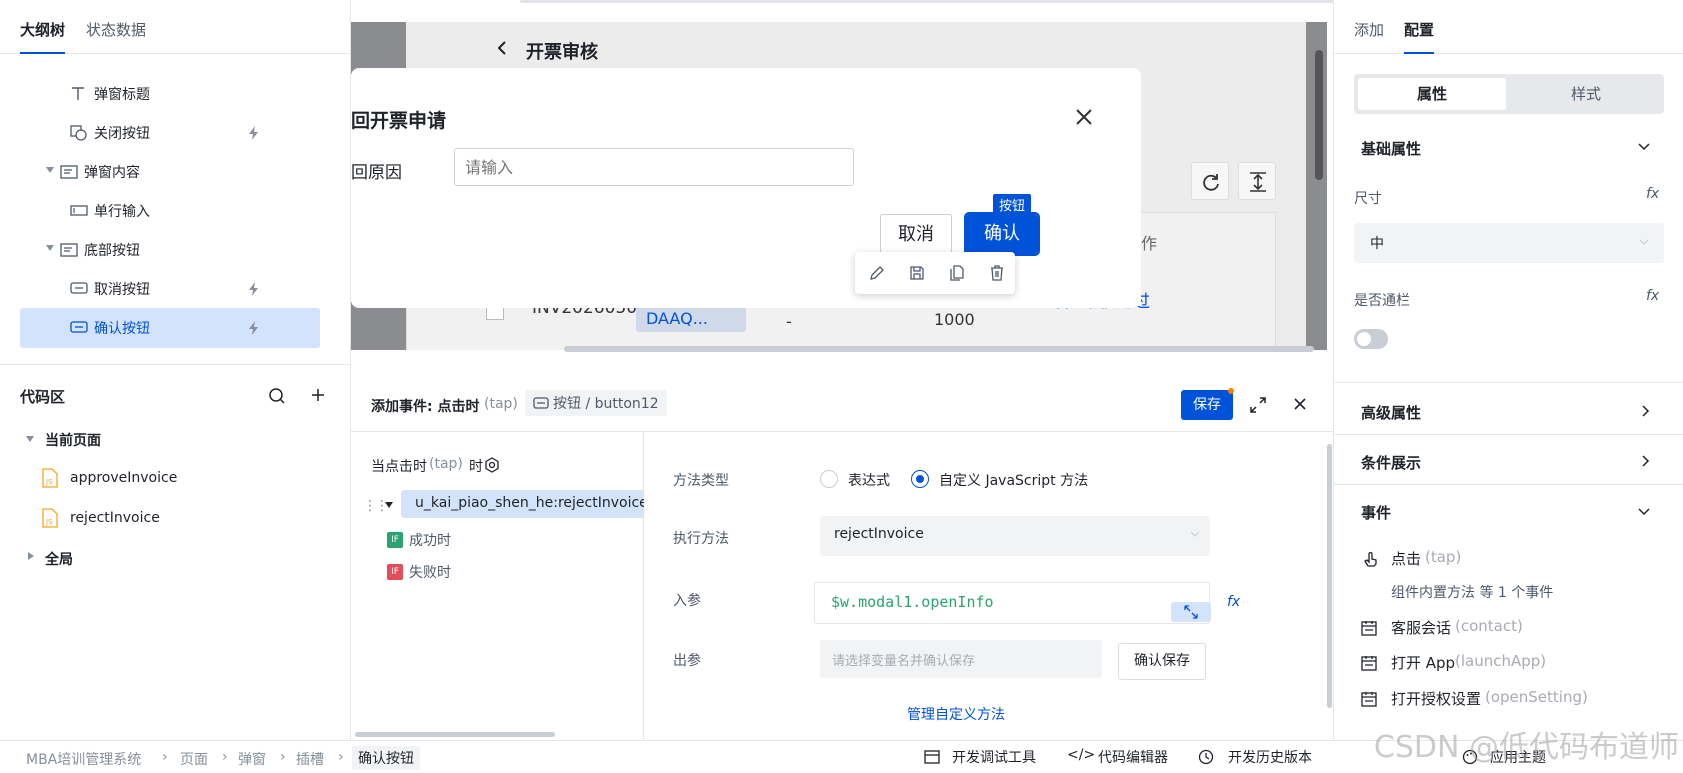 The width and height of the screenshot is (1683, 773). I want to click on tree-item-modal-content: 弹窗内容, so click(170, 172).